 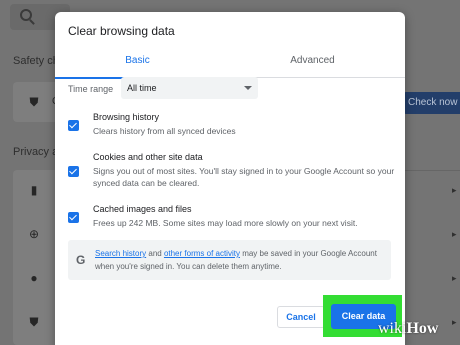 I want to click on cookies-title: Cookies and other site data, so click(x=148, y=157).